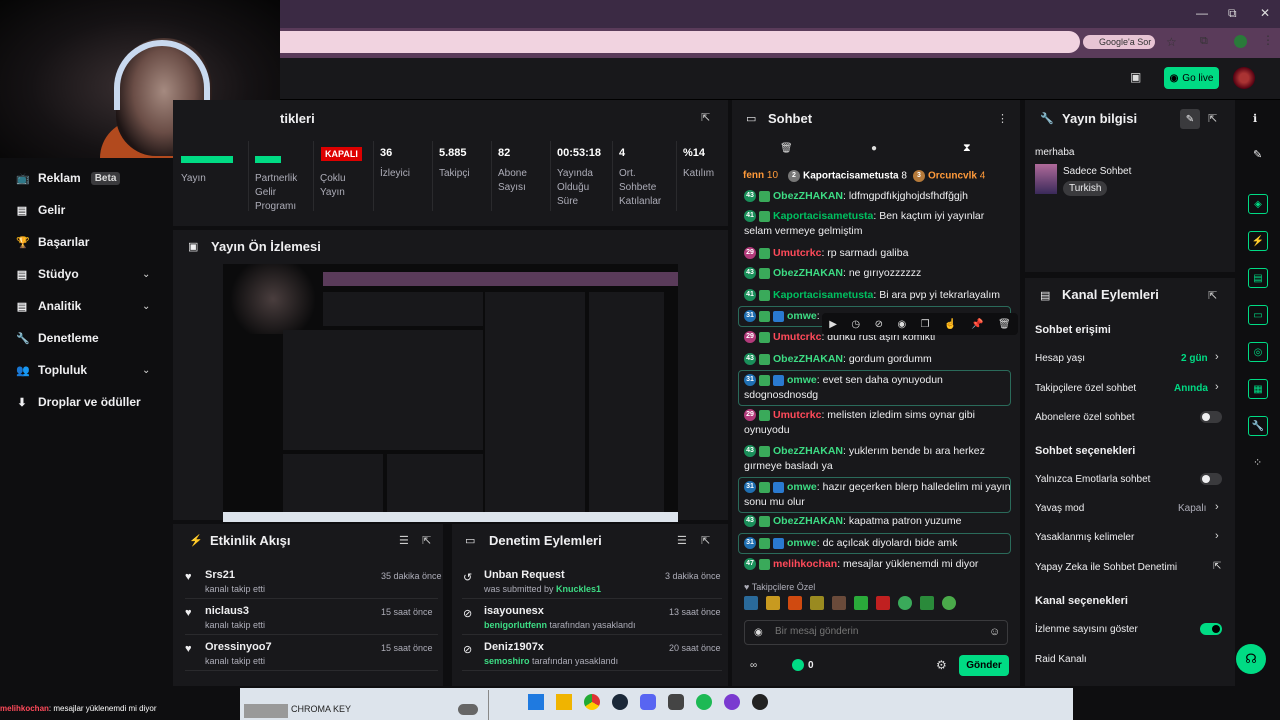  I want to click on sidebar-item: ▤ Stüdyo, so click(47, 274).